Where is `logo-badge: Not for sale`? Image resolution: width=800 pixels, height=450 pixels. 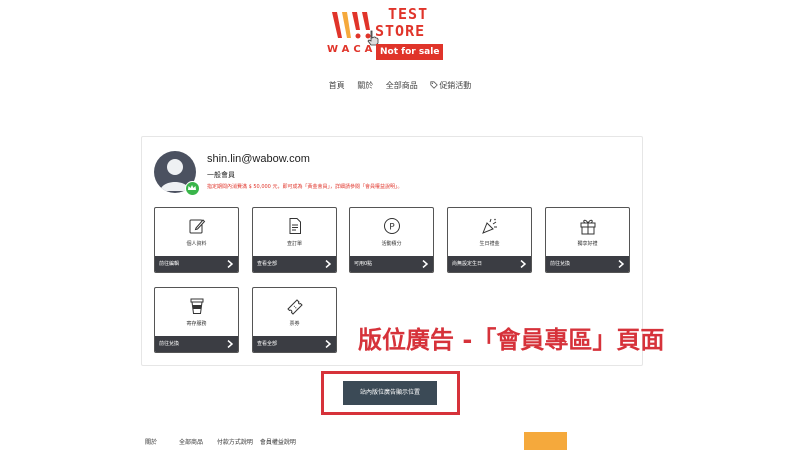 logo-badge: Not for sale is located at coordinates (410, 52).